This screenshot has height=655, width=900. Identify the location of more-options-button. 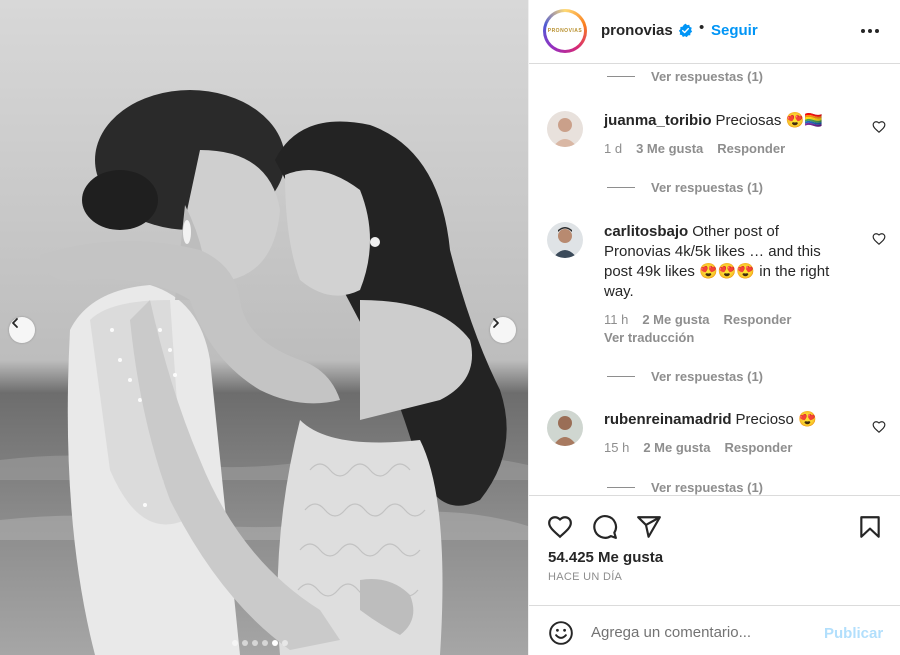
(870, 31).